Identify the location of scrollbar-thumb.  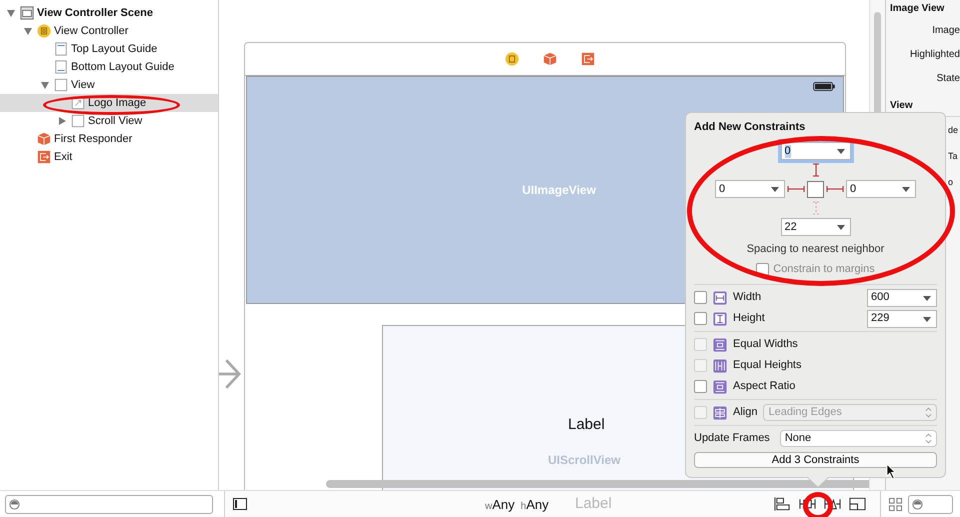
(597, 484).